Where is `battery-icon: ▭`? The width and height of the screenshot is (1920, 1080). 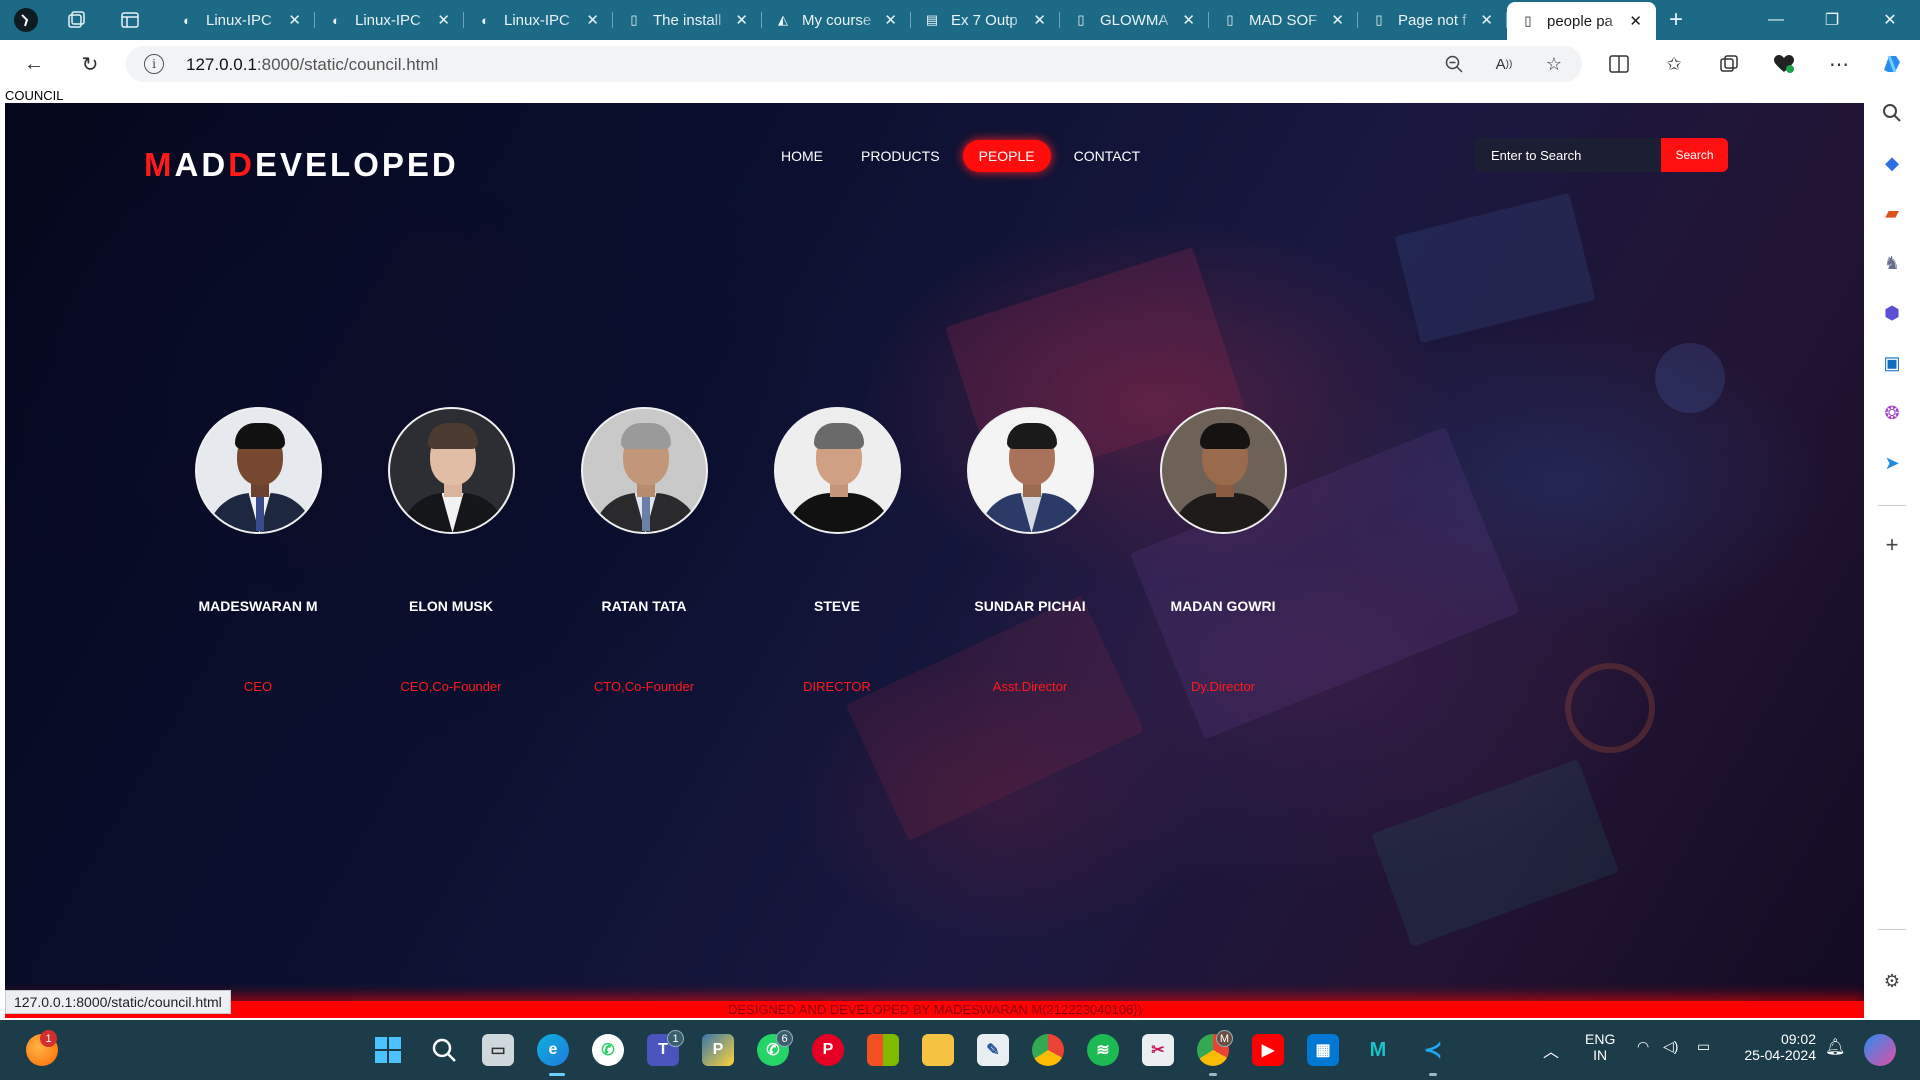 battery-icon: ▭ is located at coordinates (1703, 1046).